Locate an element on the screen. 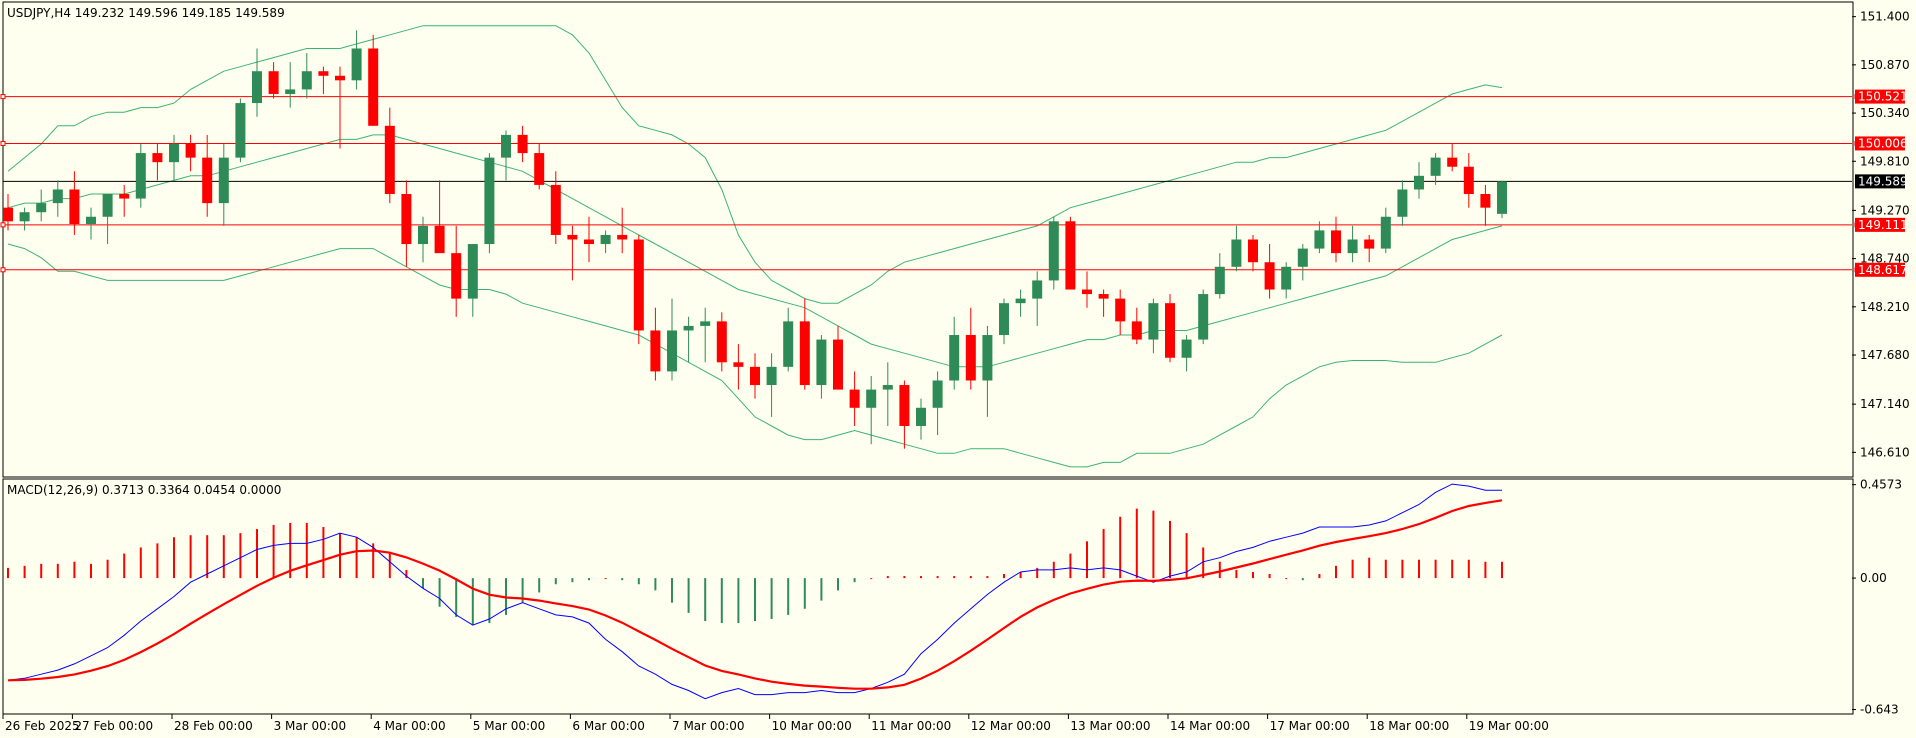 This screenshot has width=1916, height=738. price-axis-label: 150.340 is located at coordinates (1885, 113).